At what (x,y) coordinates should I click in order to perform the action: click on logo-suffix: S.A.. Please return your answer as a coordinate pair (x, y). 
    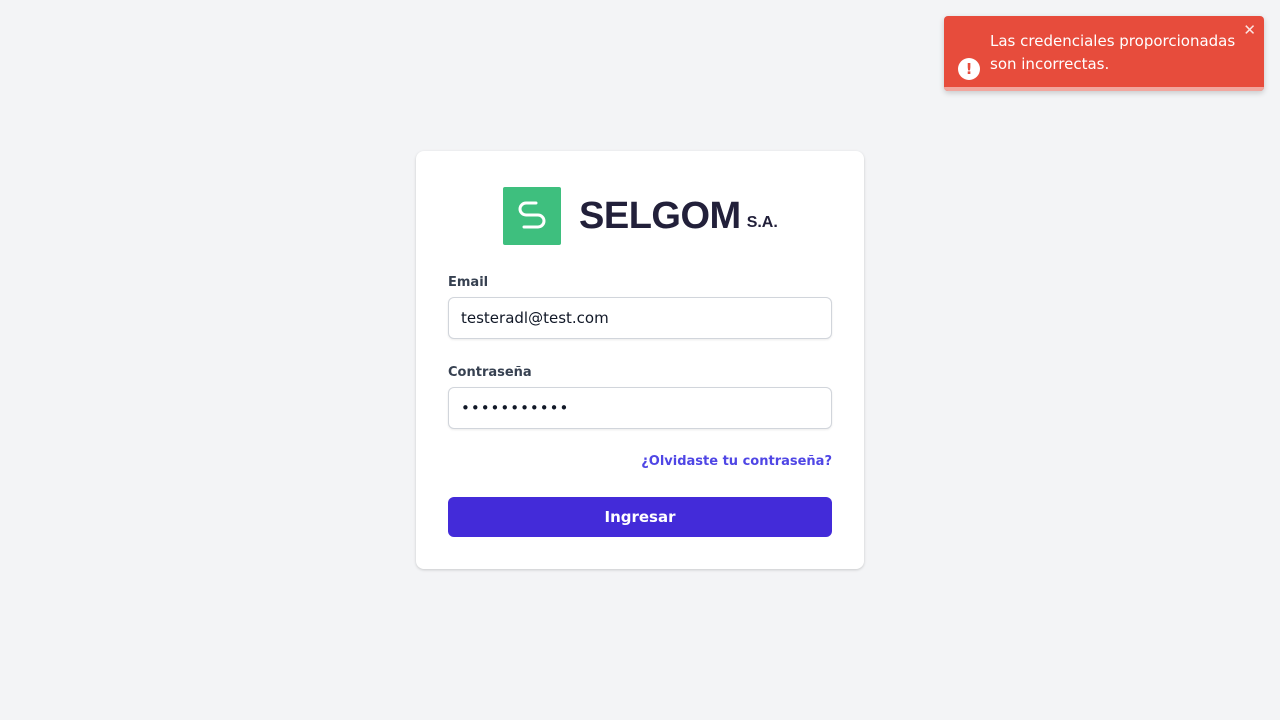
    Looking at the image, I should click on (762, 222).